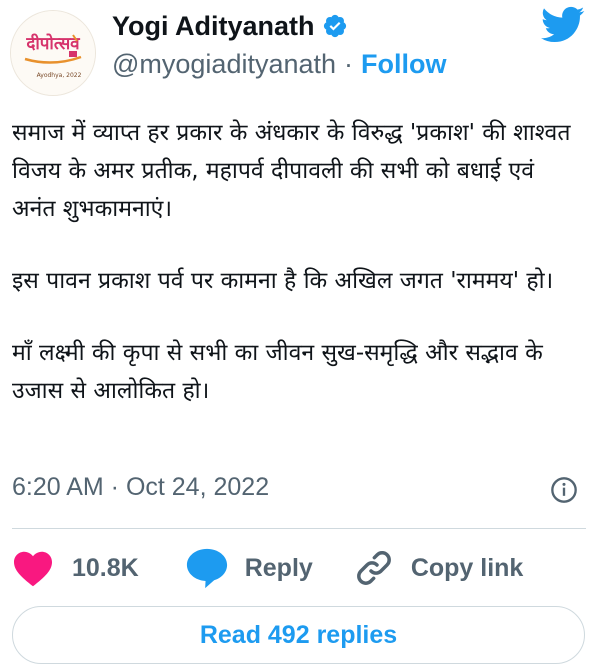 The width and height of the screenshot is (592, 667). What do you see at coordinates (334, 26) in the screenshot?
I see `verified-badge-icon` at bounding box center [334, 26].